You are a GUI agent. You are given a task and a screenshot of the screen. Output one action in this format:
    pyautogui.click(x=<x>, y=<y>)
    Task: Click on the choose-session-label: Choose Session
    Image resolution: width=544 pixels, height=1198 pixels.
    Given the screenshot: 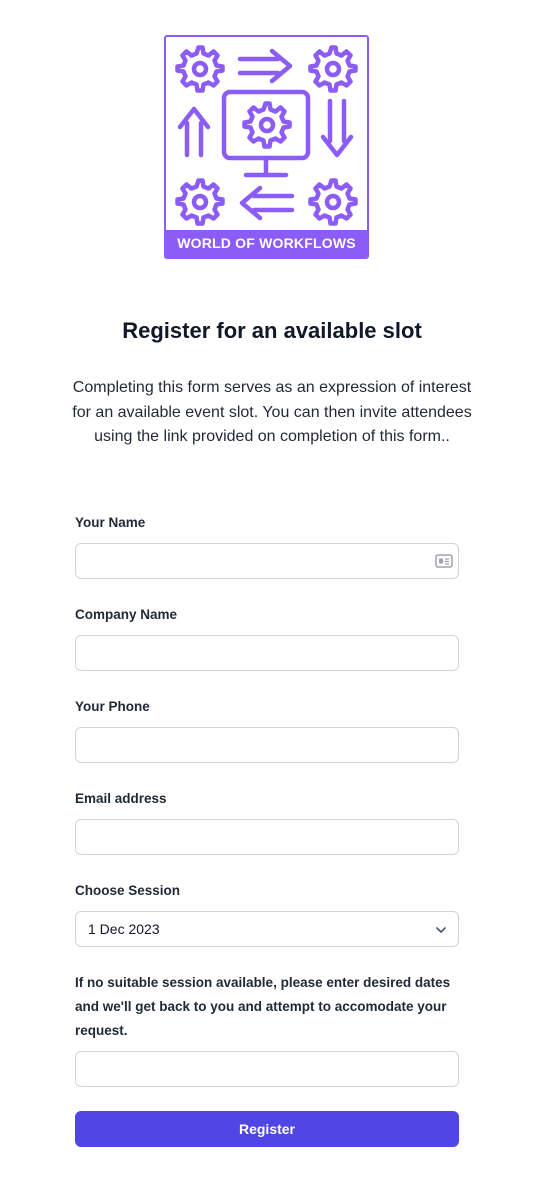 What is the action you would take?
    pyautogui.click(x=128, y=890)
    